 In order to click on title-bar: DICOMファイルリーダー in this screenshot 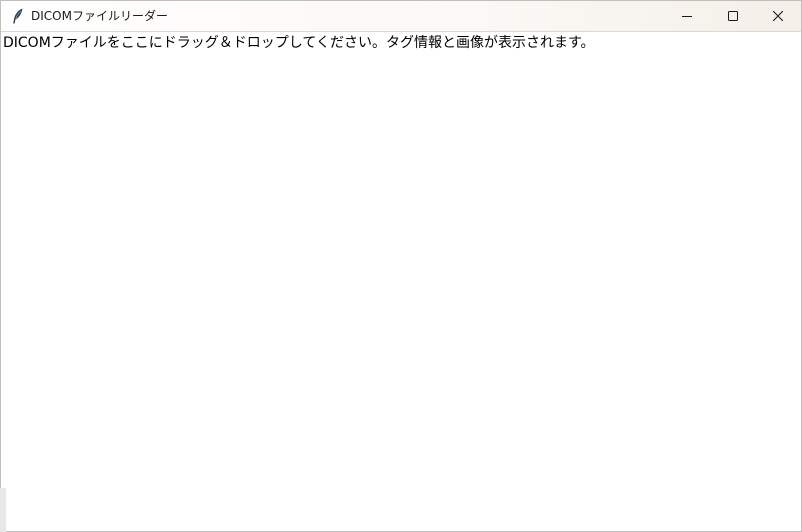, I will do `click(401, 16)`.